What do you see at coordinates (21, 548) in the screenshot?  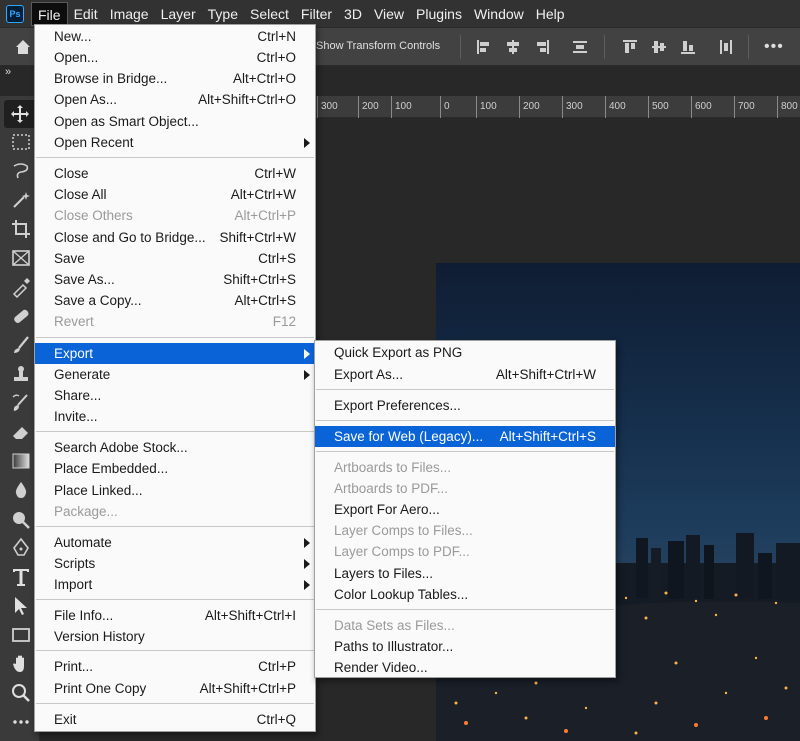 I see `pen-tool` at bounding box center [21, 548].